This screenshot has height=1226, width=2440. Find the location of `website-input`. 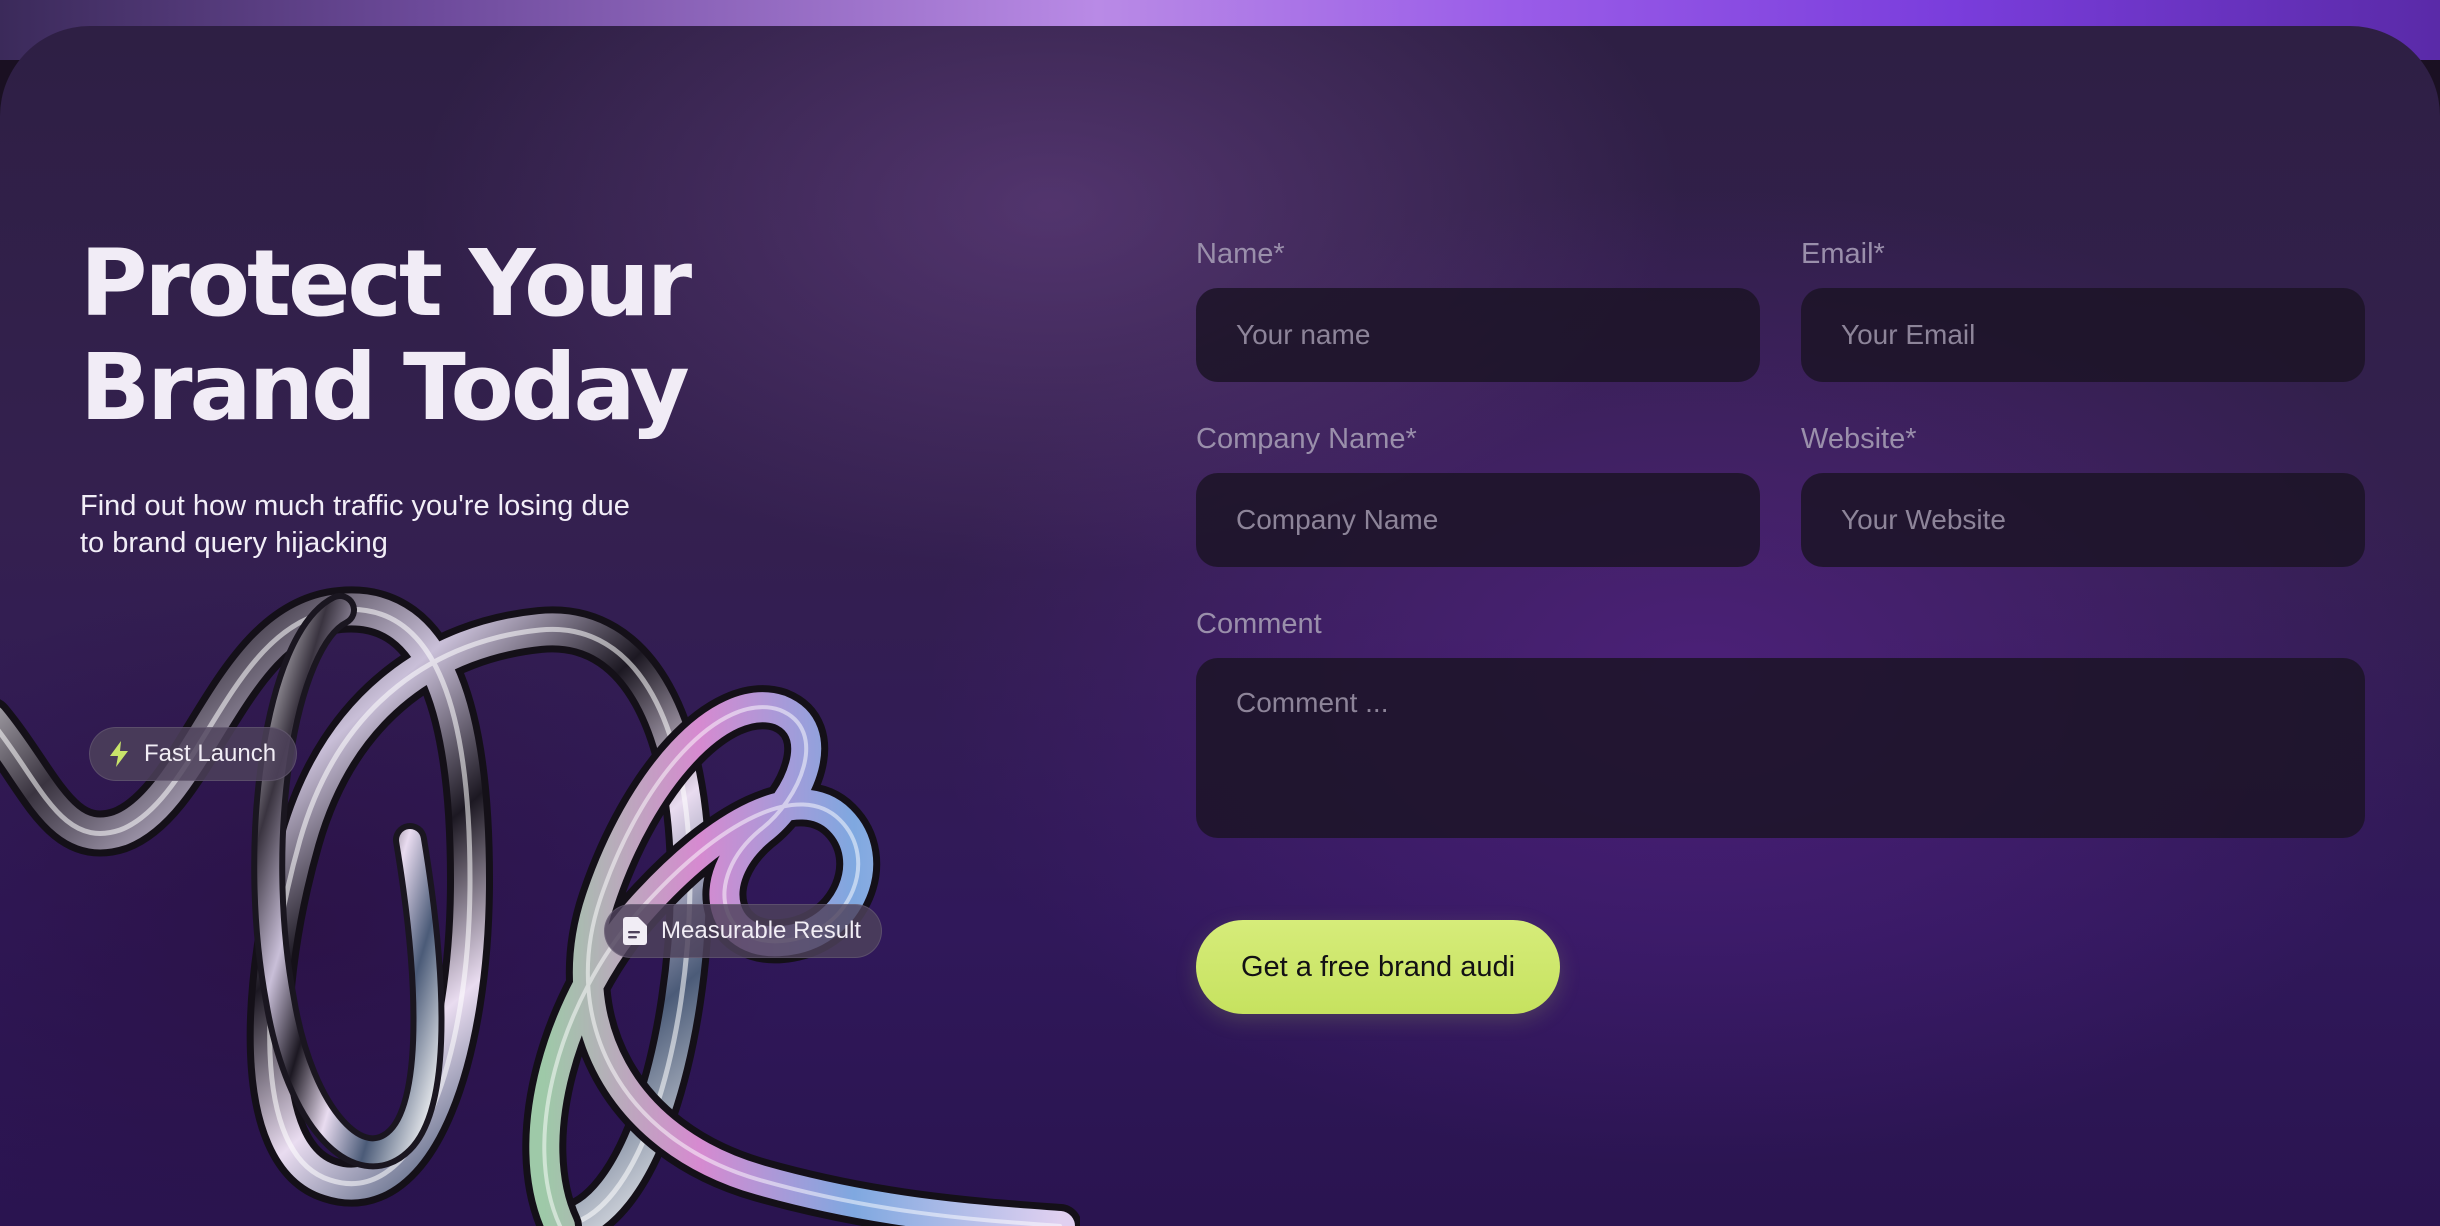

website-input is located at coordinates (2083, 520).